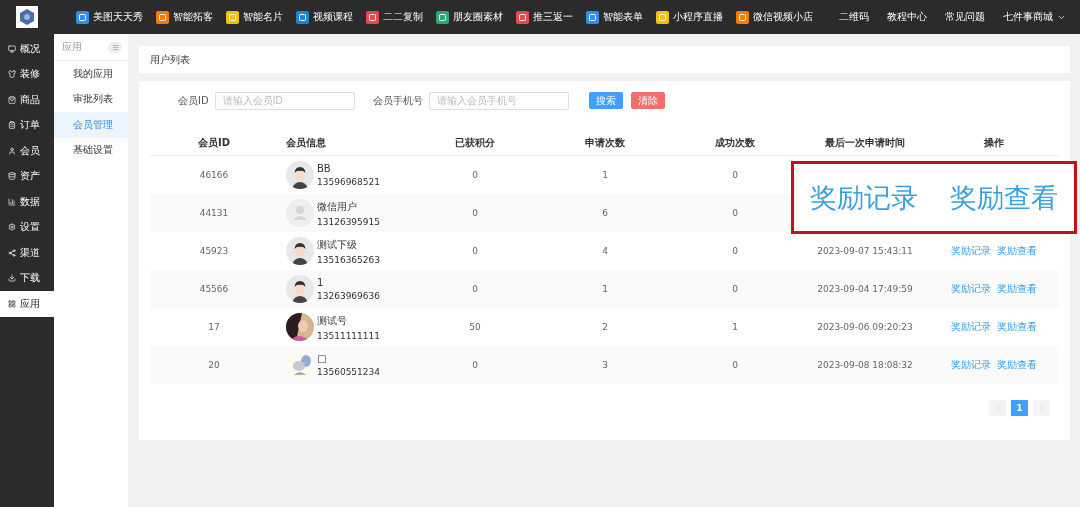  I want to click on sidebar-item: 商品, so click(27, 100).